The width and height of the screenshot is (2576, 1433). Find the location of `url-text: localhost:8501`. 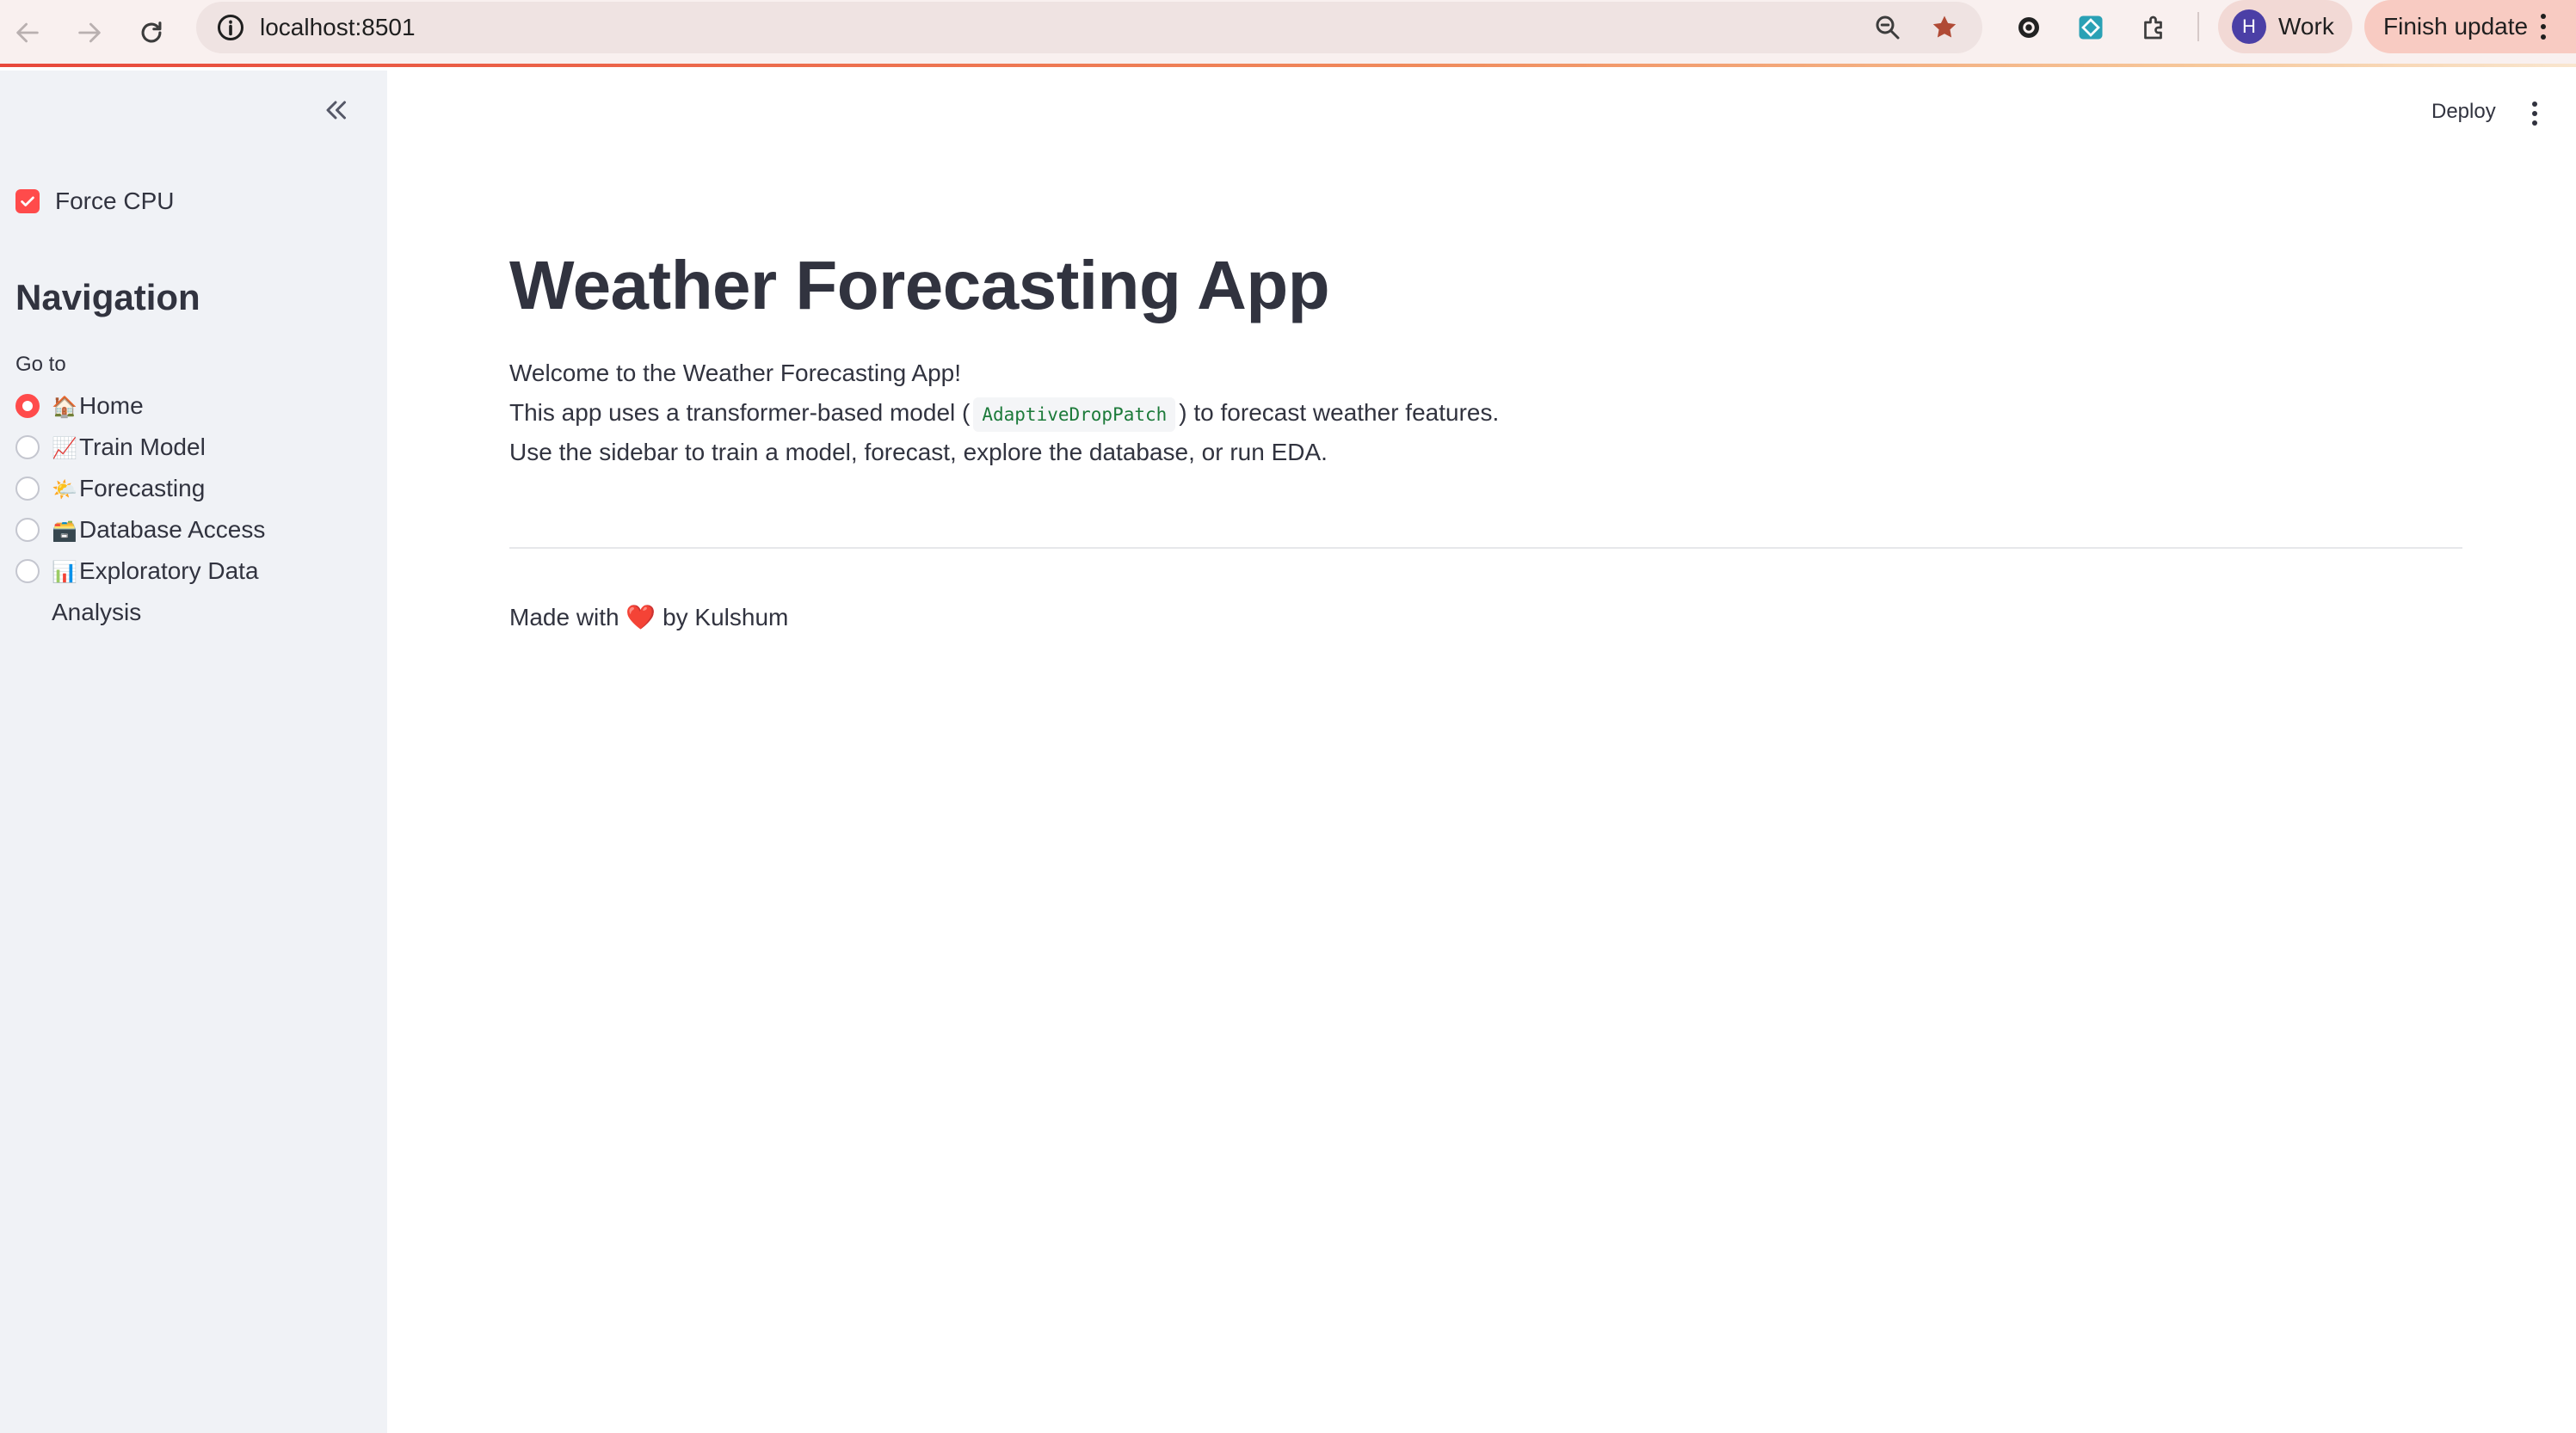

url-text: localhost:8501 is located at coordinates (338, 27).